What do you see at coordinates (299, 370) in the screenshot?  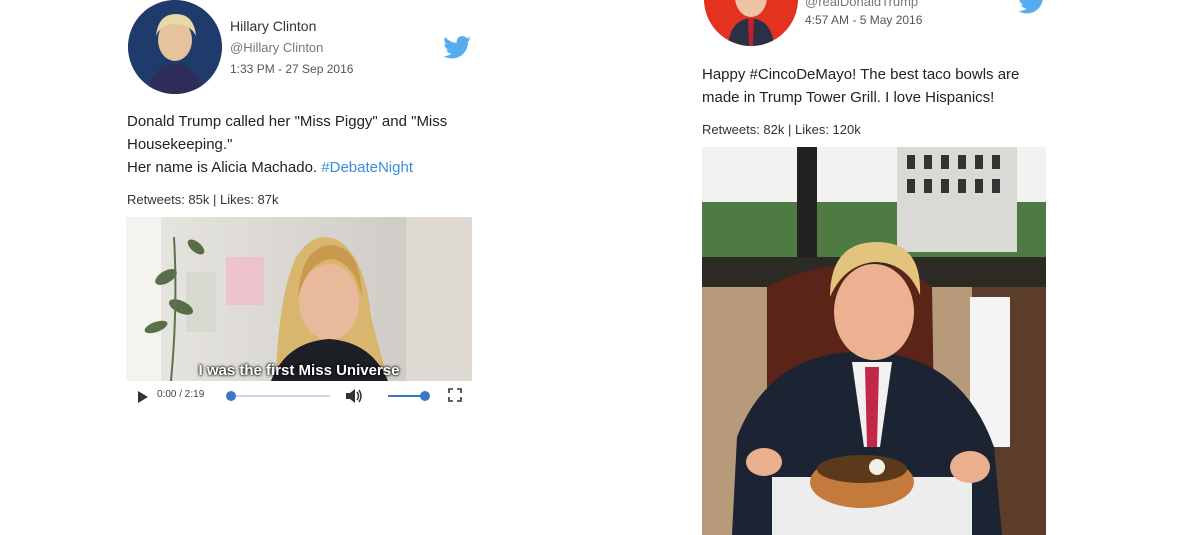 I see `video-subtitle: I was the first Miss Universe` at bounding box center [299, 370].